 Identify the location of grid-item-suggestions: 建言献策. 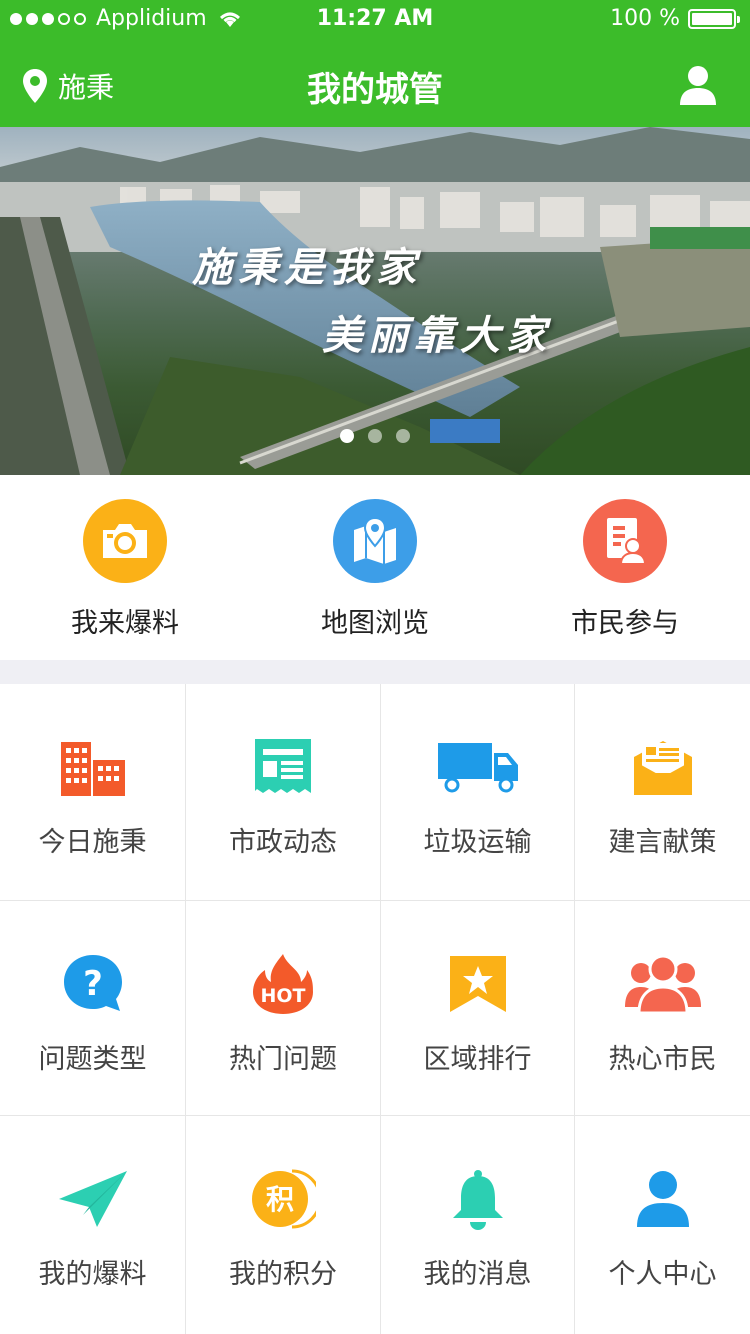
(662, 792).